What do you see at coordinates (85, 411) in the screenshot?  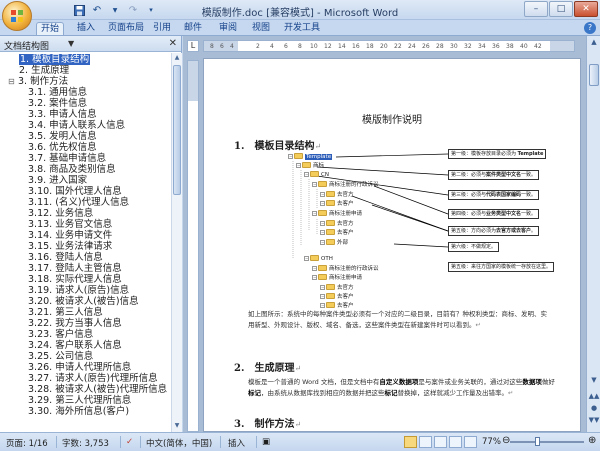 I see `document-map-item: 3.30. 海外所信息(客户)` at bounding box center [85, 411].